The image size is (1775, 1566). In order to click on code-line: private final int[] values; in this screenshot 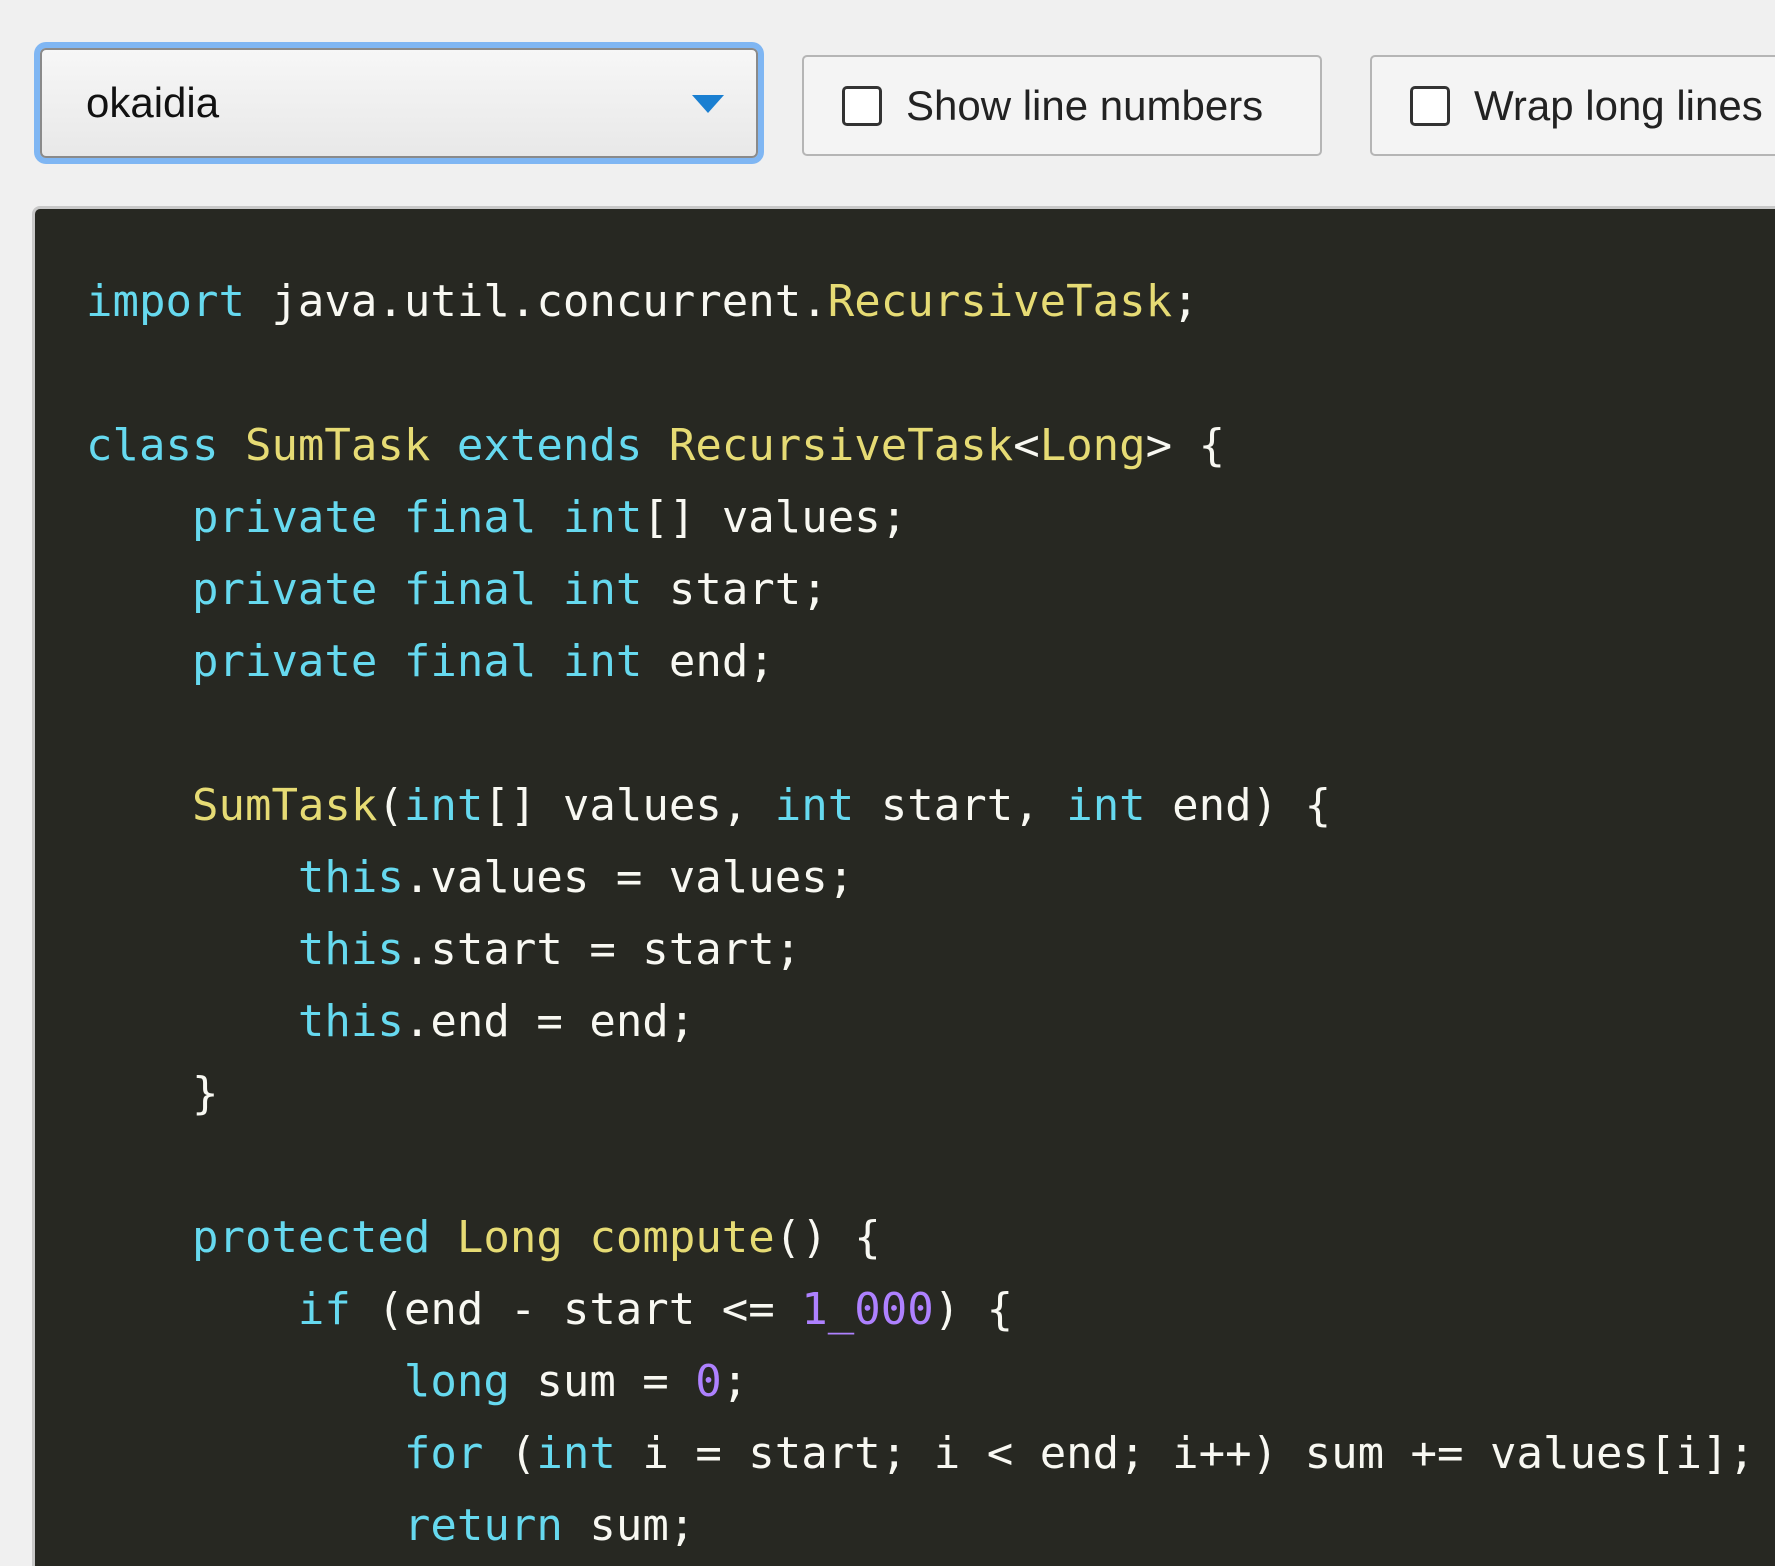, I will do `click(930, 518)`.